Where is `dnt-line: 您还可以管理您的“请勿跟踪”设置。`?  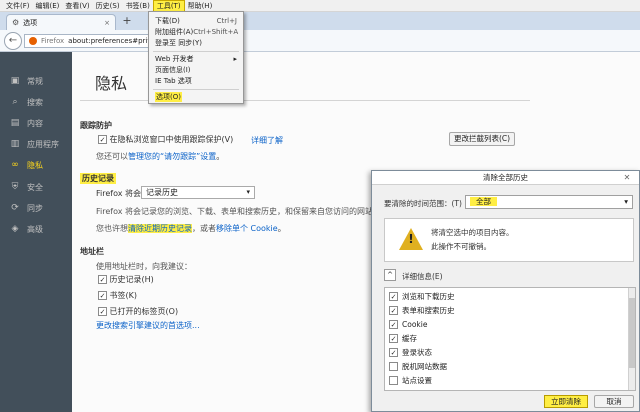 dnt-line: 您还可以管理您的“请勿跟踪”设置。 is located at coordinates (160, 156).